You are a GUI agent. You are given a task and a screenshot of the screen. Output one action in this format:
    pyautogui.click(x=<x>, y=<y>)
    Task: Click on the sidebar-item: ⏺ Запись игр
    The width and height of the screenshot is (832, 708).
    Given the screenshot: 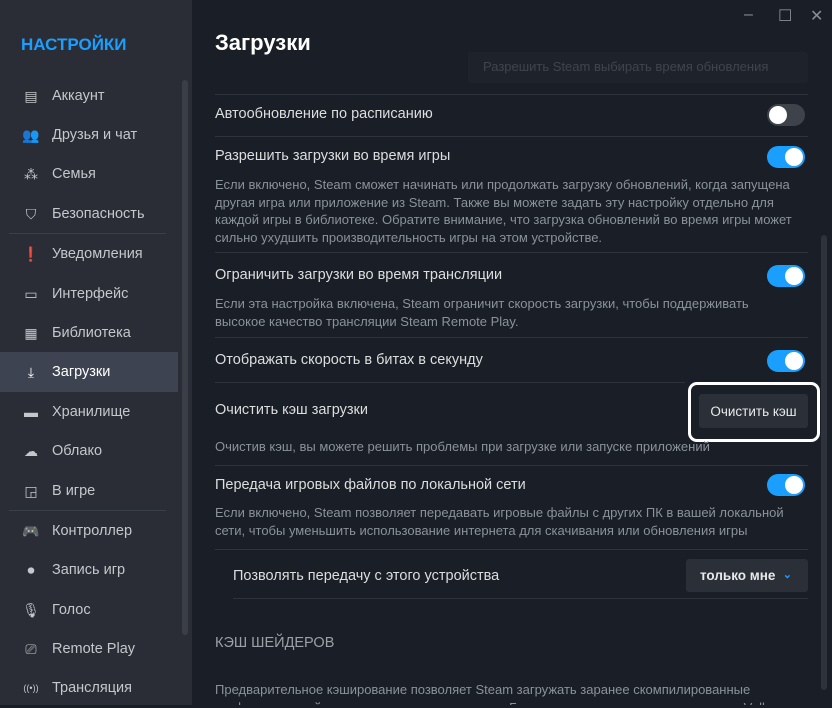 What is the action you would take?
    pyautogui.click(x=89, y=570)
    